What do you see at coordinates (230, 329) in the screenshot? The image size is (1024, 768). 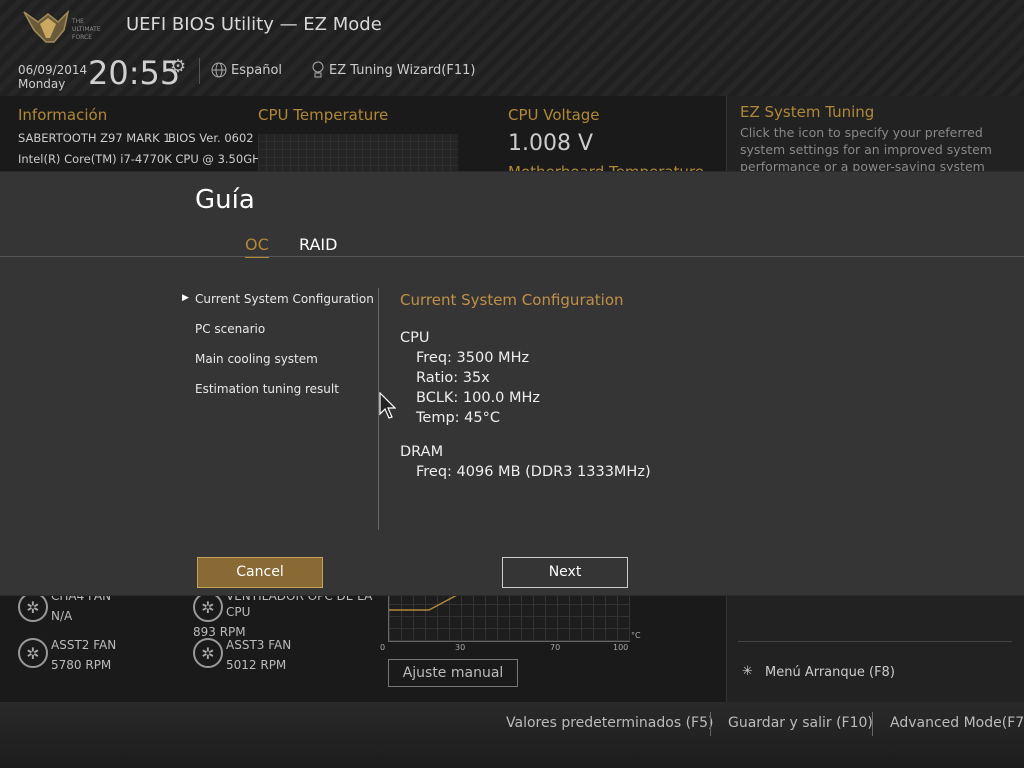 I see `nav-item-pc-scenario: PC scenario` at bounding box center [230, 329].